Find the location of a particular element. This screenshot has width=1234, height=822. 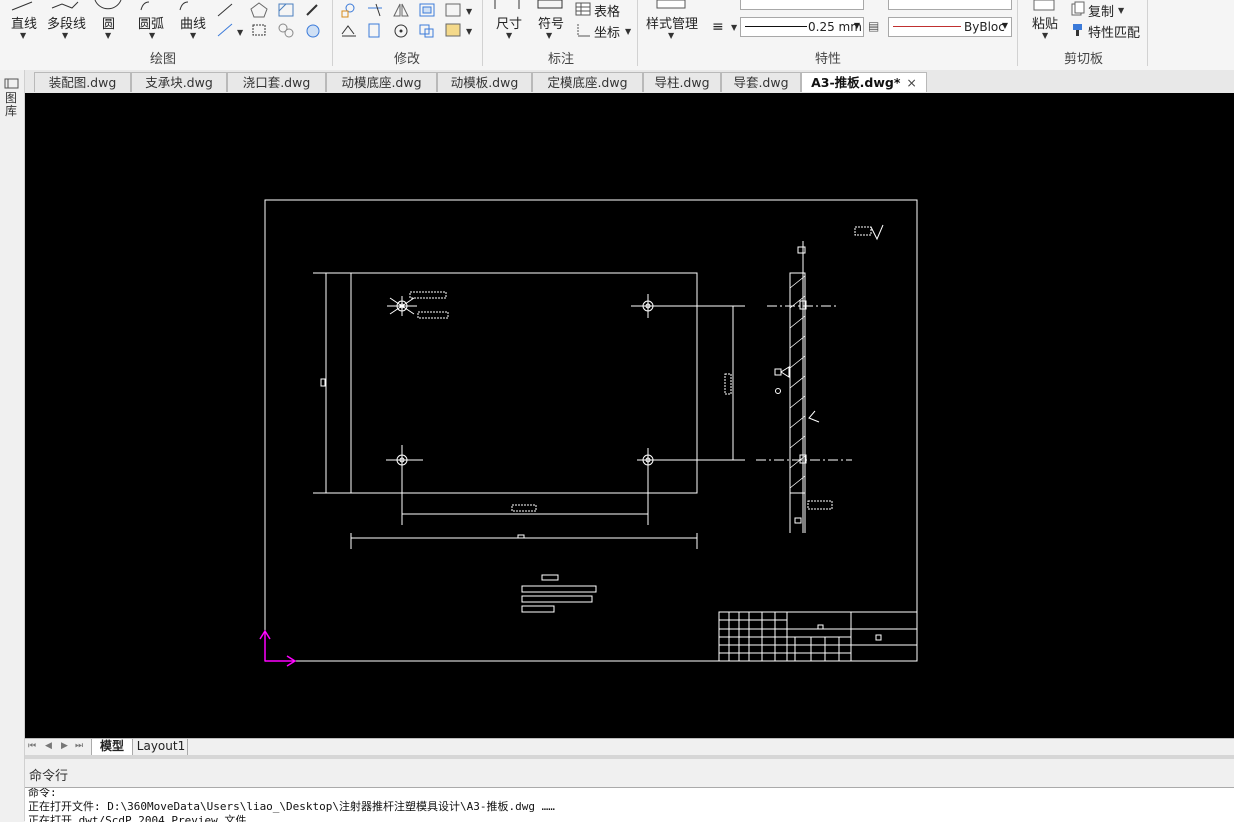

command-line-header: 命令行 is located at coordinates (629, 771).